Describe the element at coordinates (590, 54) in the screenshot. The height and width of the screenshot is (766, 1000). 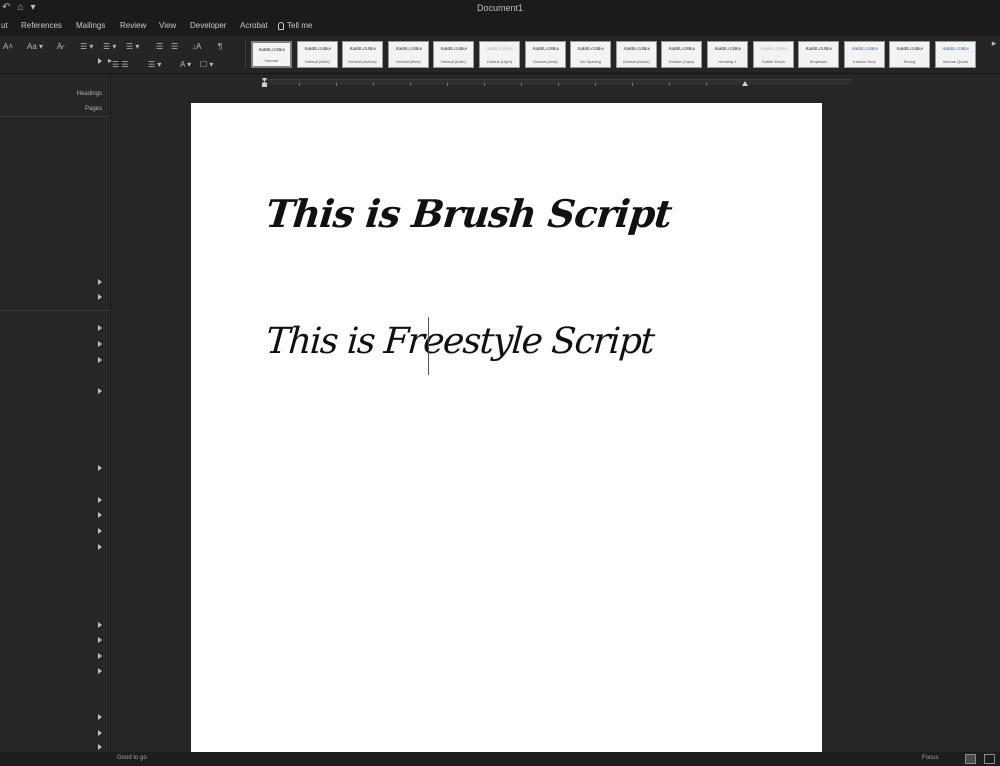
I see `style-tile: AaBbCcDdEe No Spacing` at that location.